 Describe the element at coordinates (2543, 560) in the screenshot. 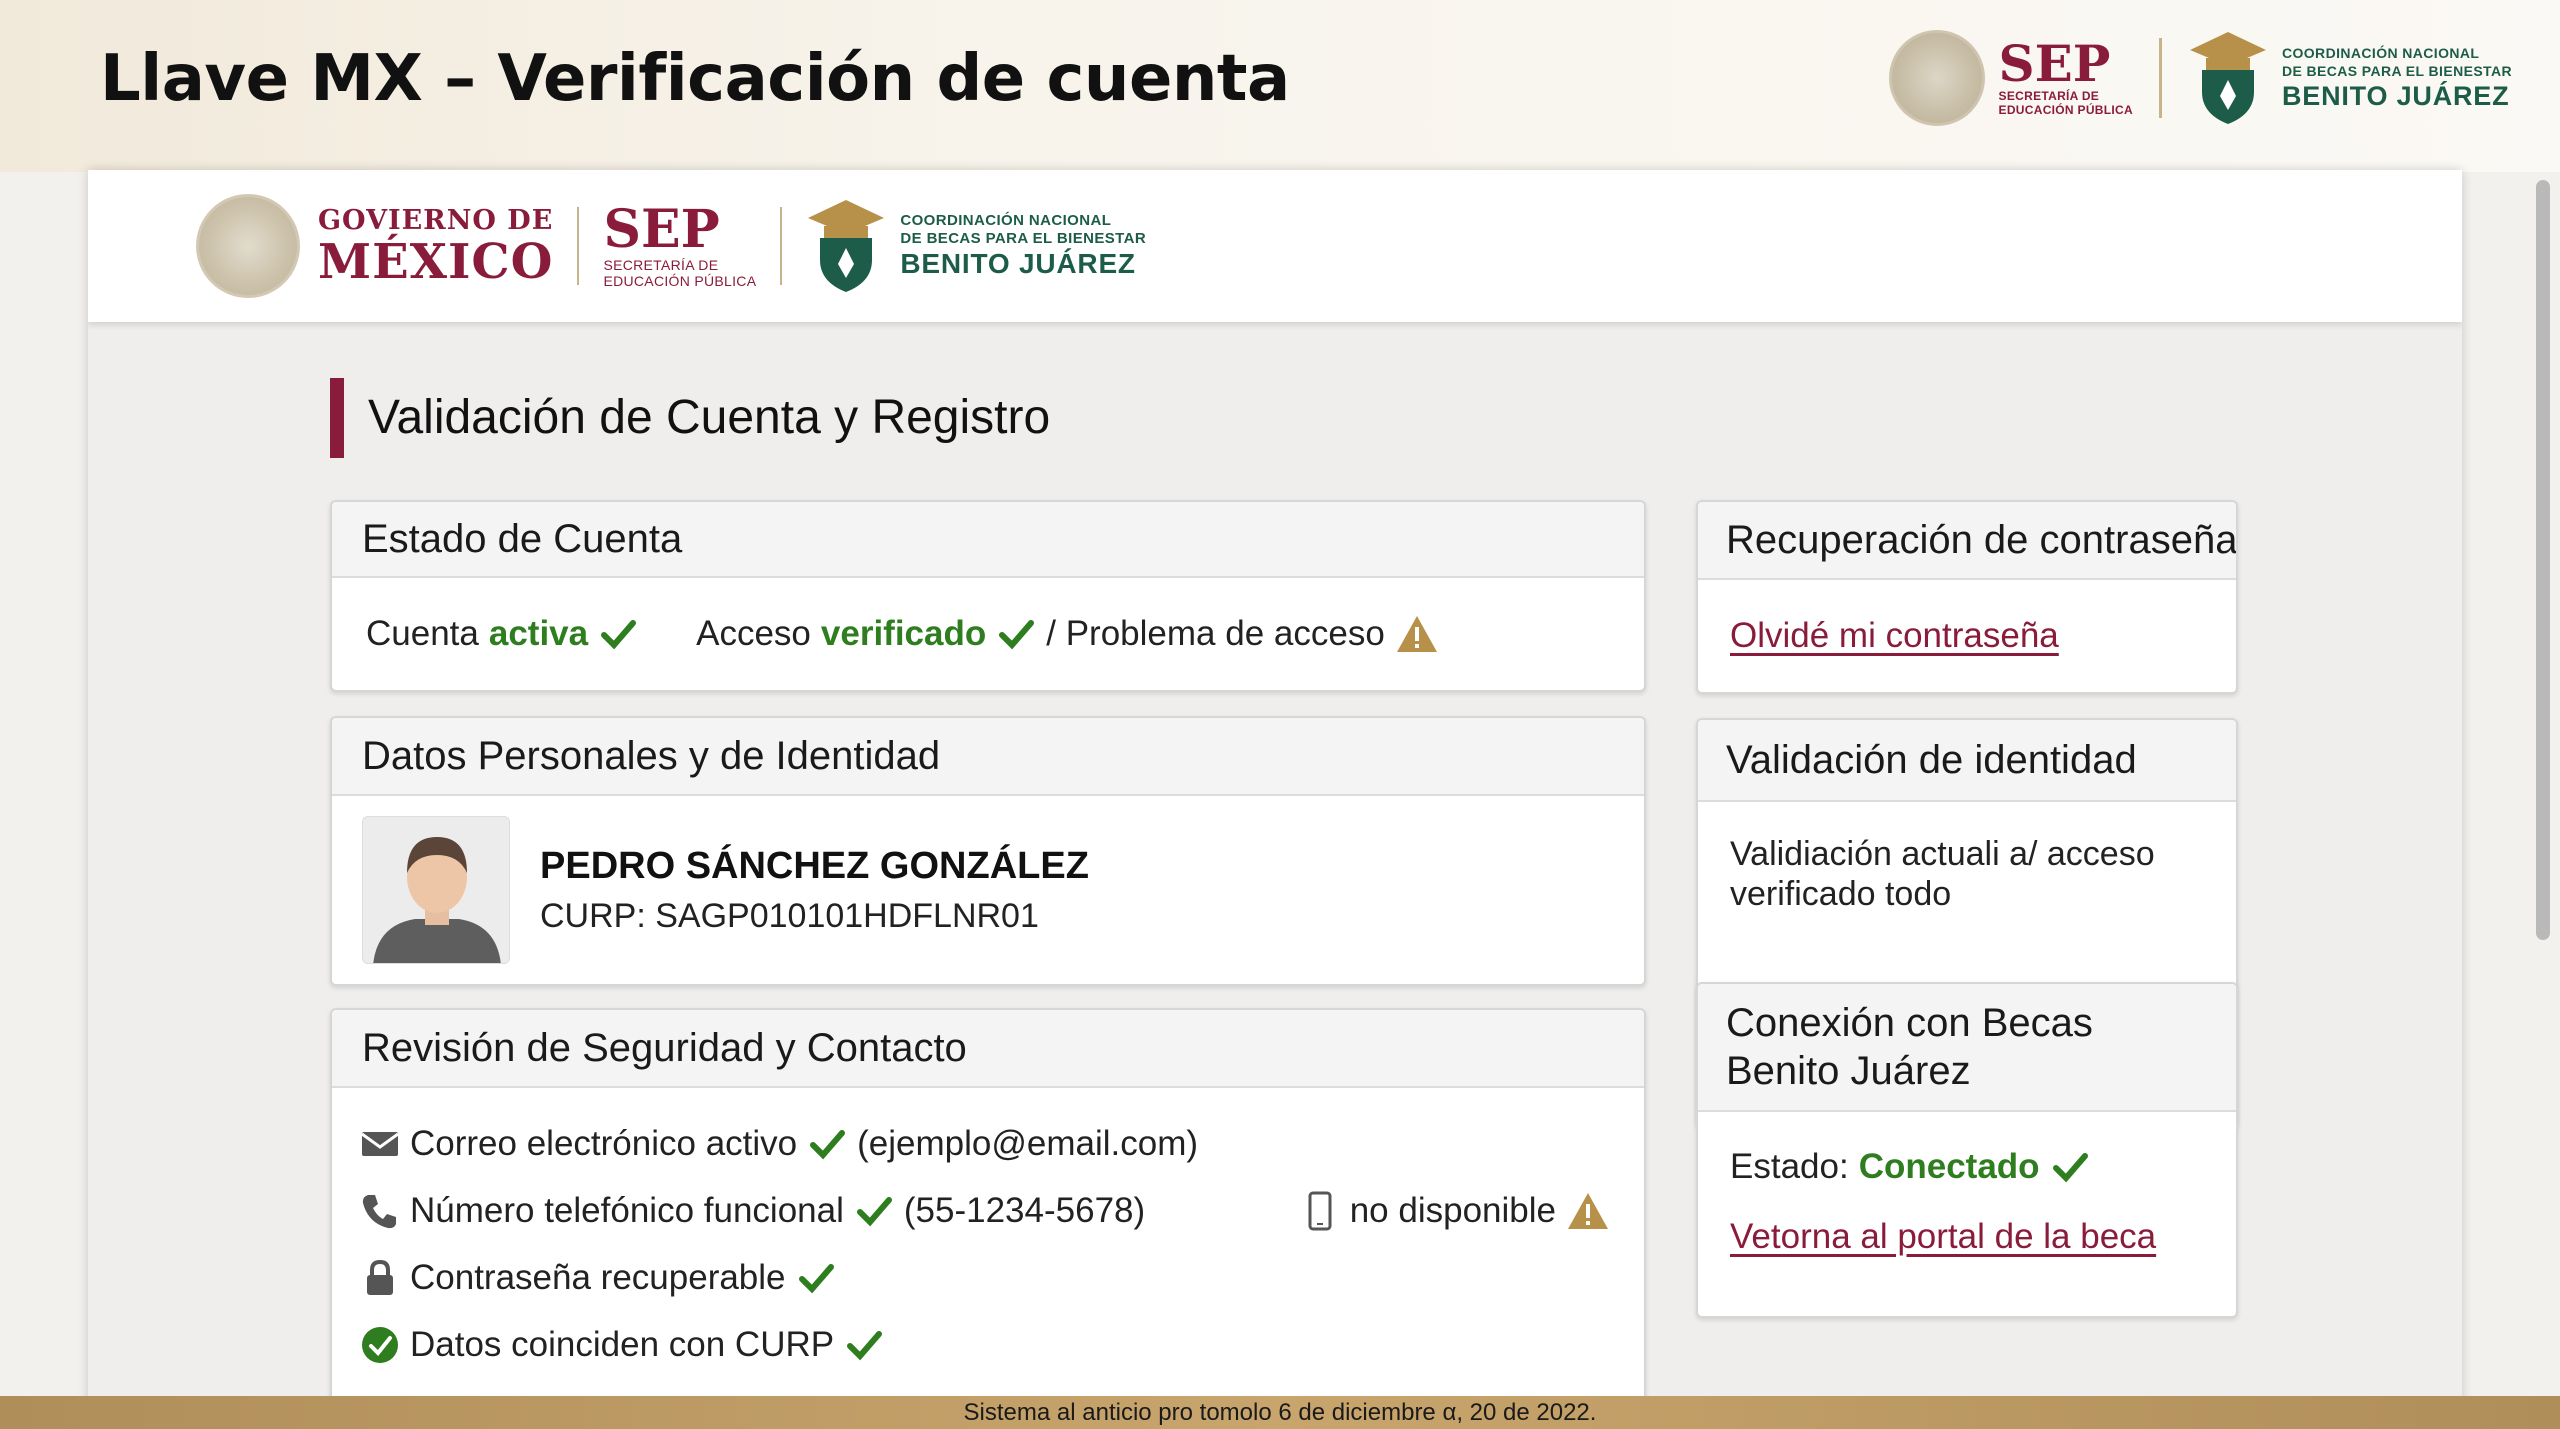

I see `scrollbar` at that location.